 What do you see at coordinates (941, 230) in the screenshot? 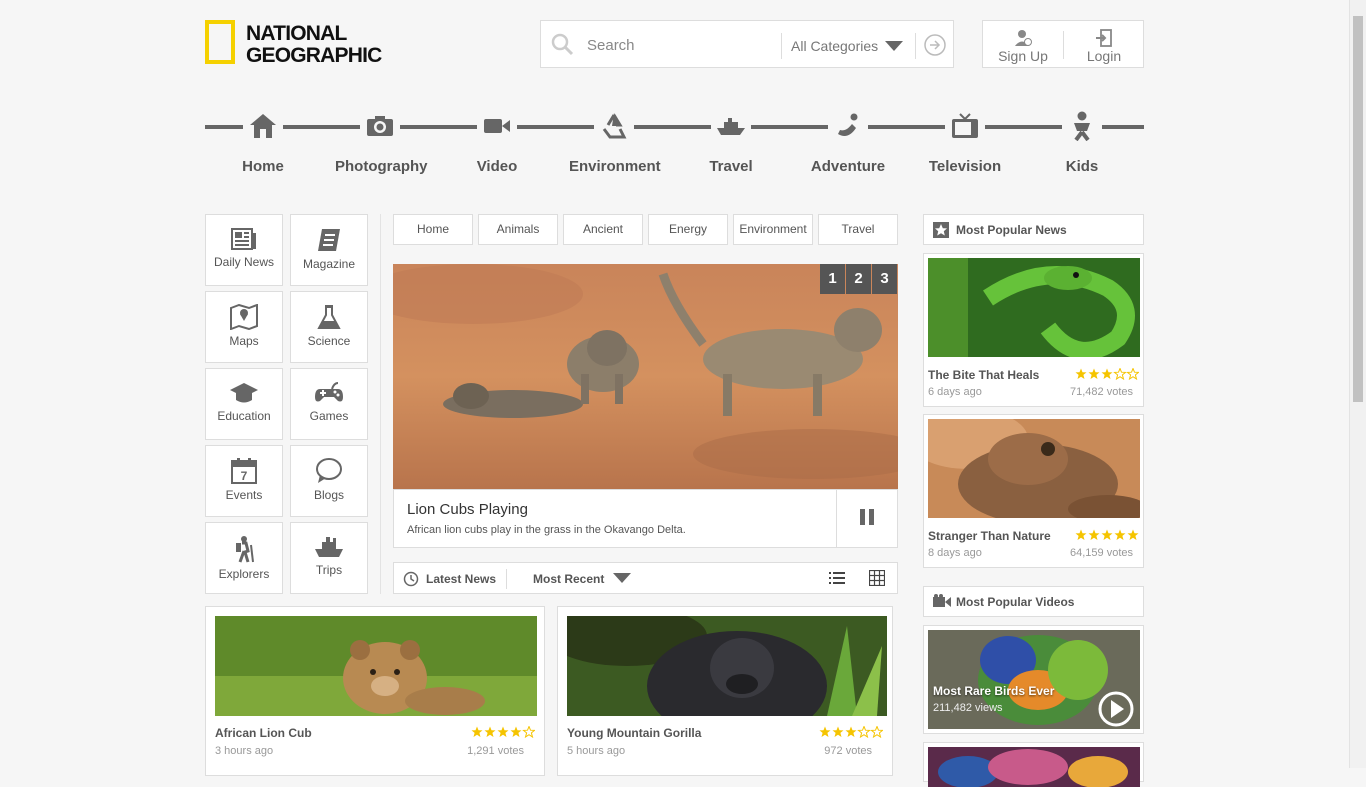
I see `star-badge-icon` at bounding box center [941, 230].